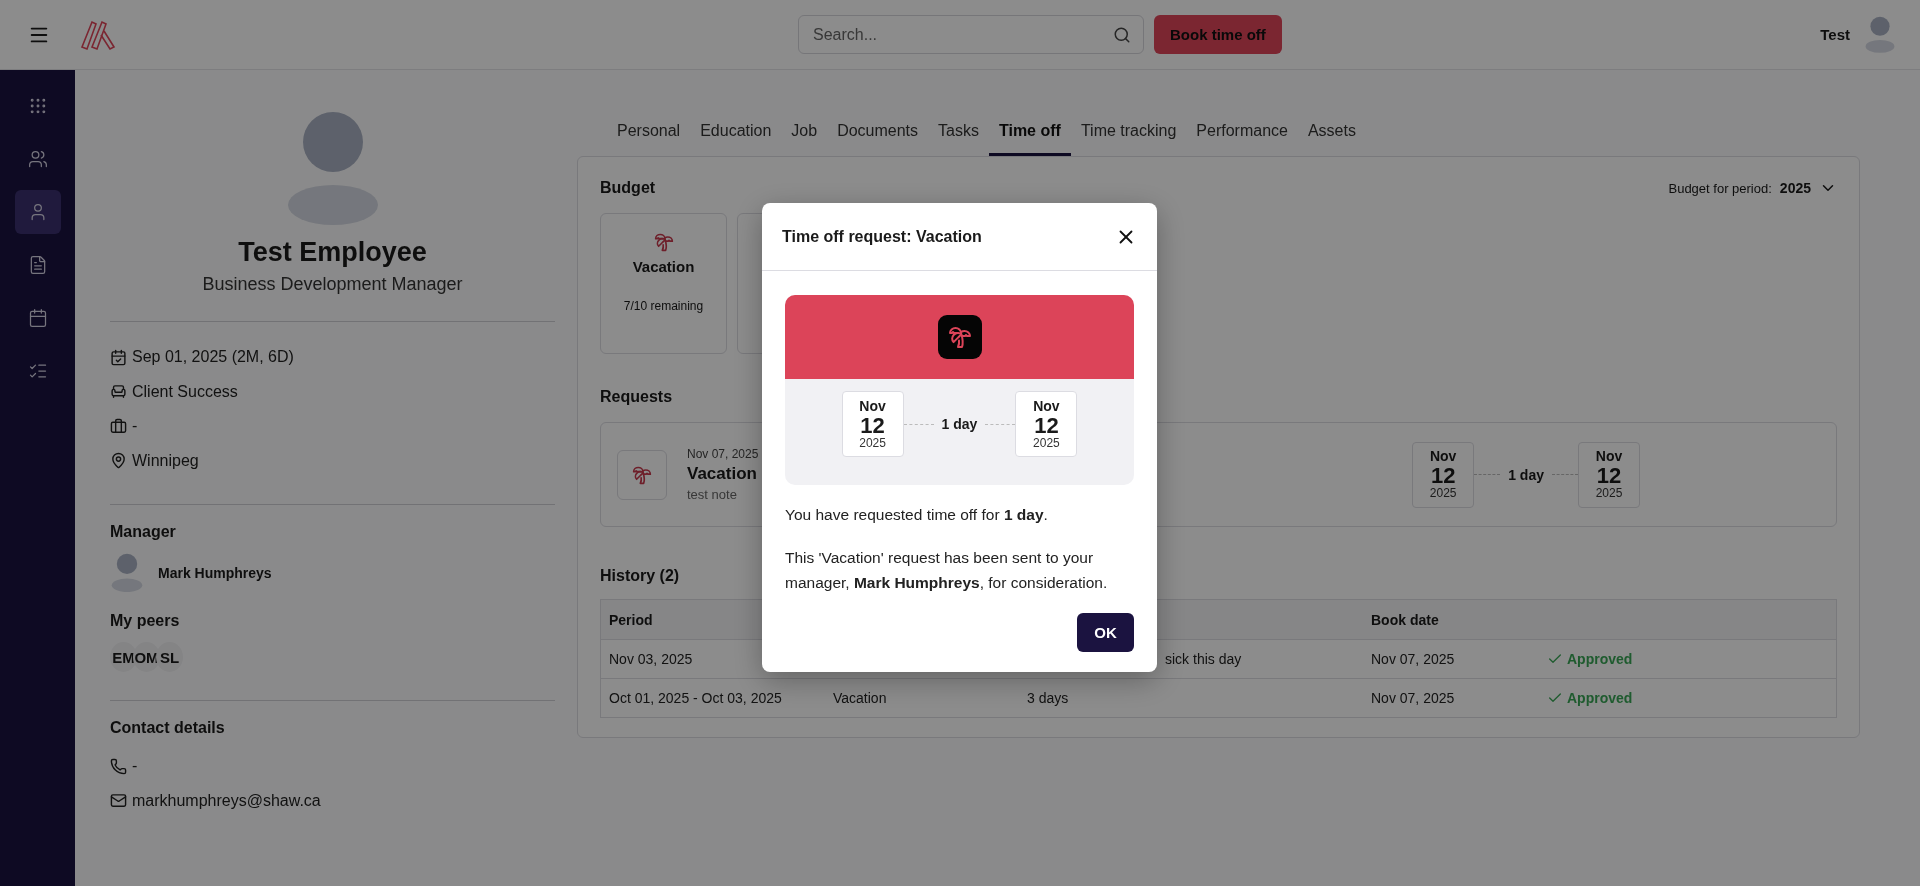 Image resolution: width=1920 pixels, height=886 pixels. Describe the element at coordinates (118, 801) in the screenshot. I see `mail-icon` at that location.